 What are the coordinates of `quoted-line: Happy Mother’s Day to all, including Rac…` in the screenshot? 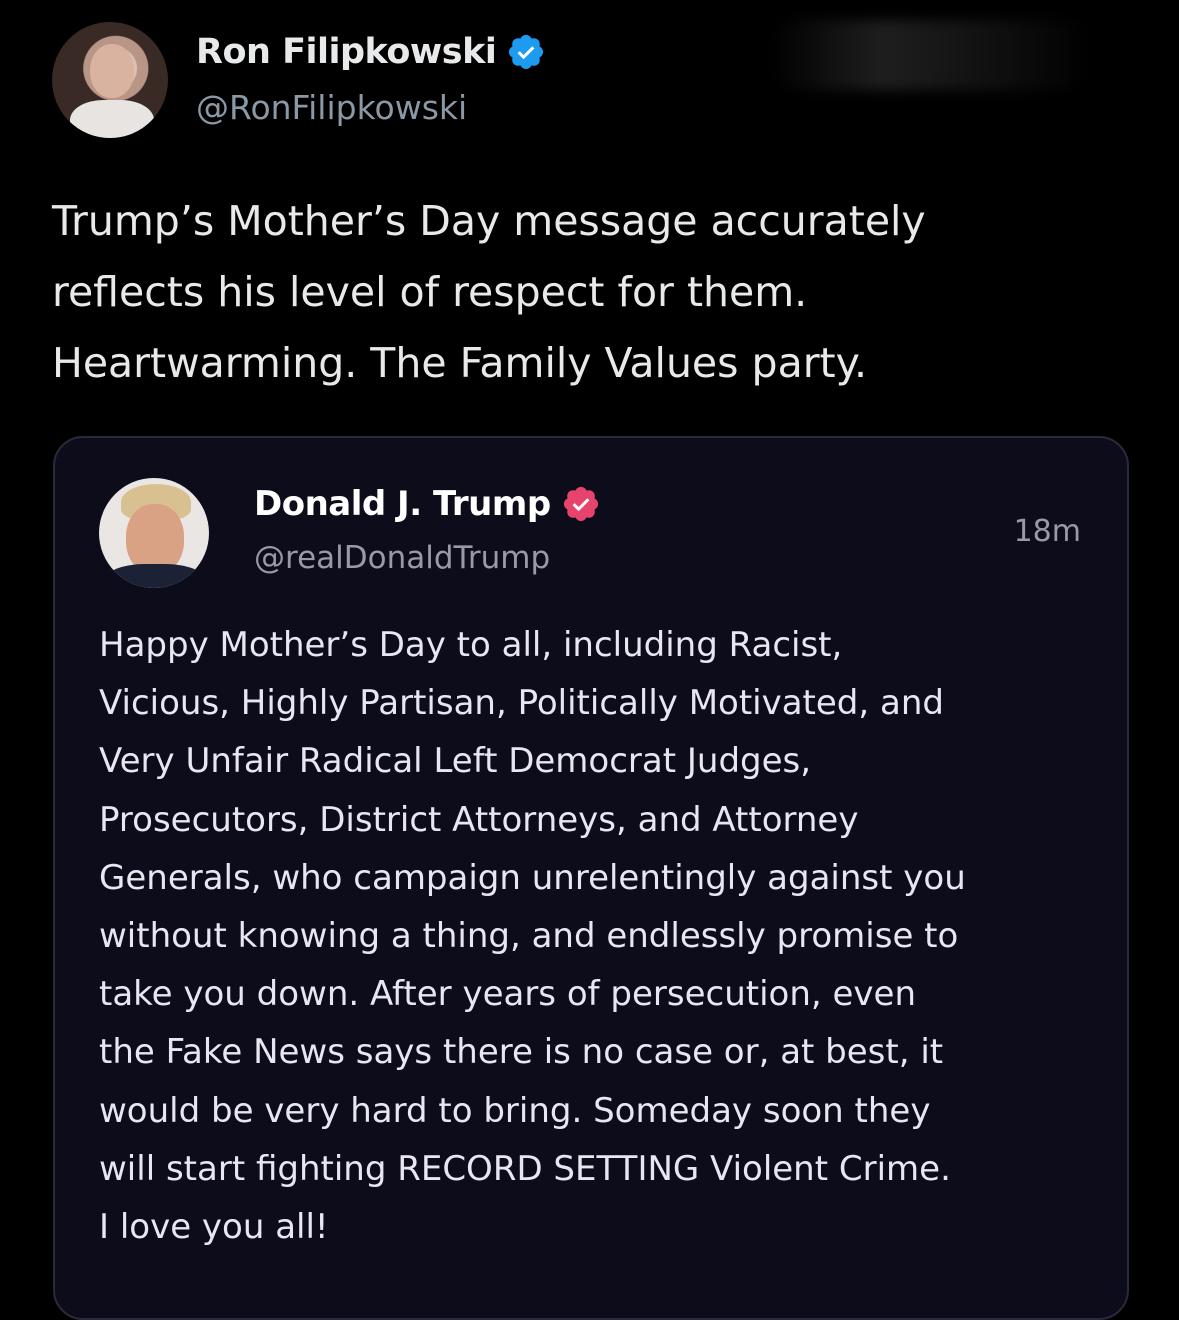 It's located at (471, 645).